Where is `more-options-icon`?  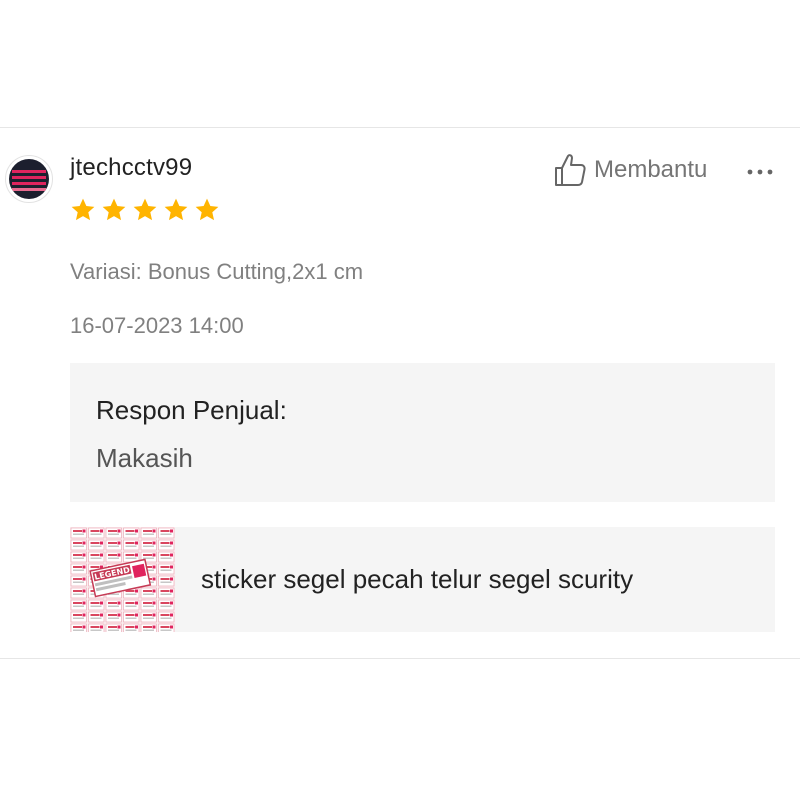
more-options-icon is located at coordinates (760, 172).